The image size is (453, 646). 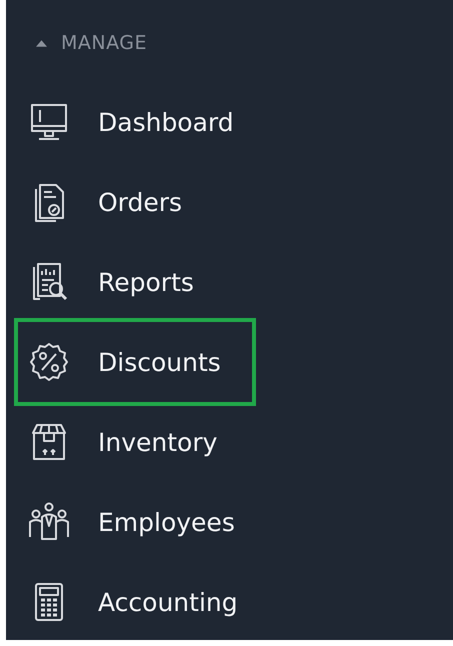 I want to click on section-title: MANAGE, so click(x=104, y=43).